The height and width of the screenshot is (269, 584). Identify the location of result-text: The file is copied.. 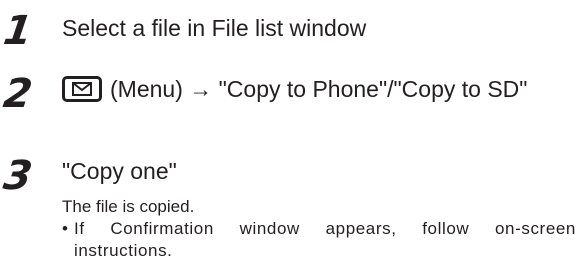
(128, 206).